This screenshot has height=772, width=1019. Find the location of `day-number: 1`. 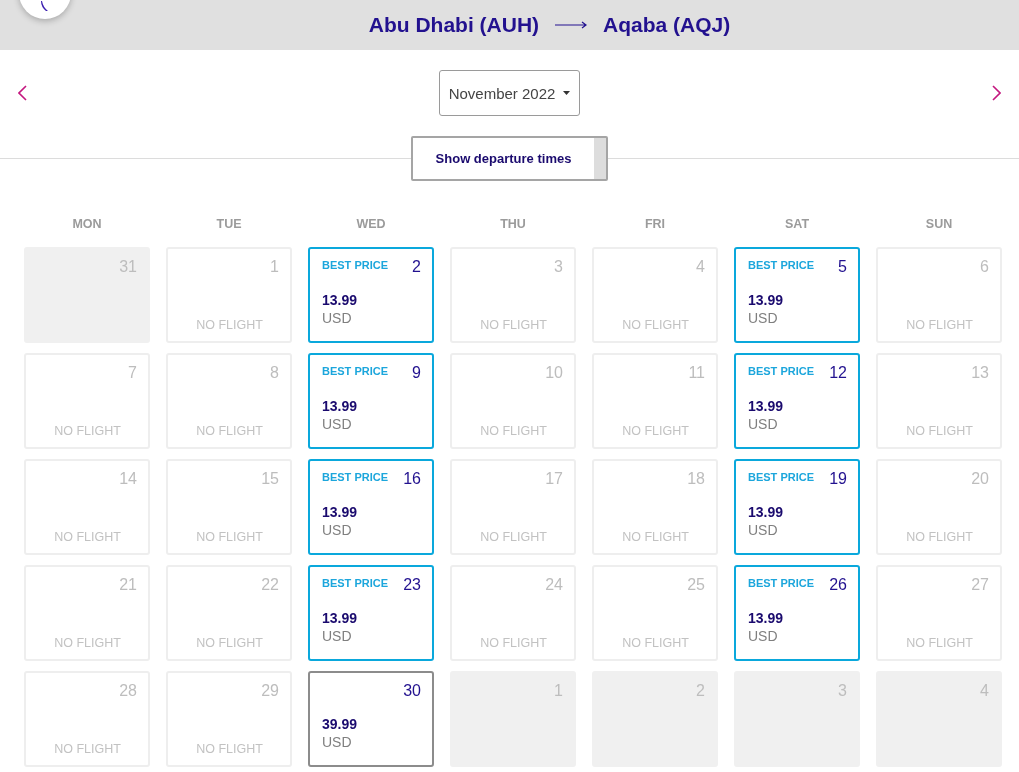

day-number: 1 is located at coordinates (274, 267).